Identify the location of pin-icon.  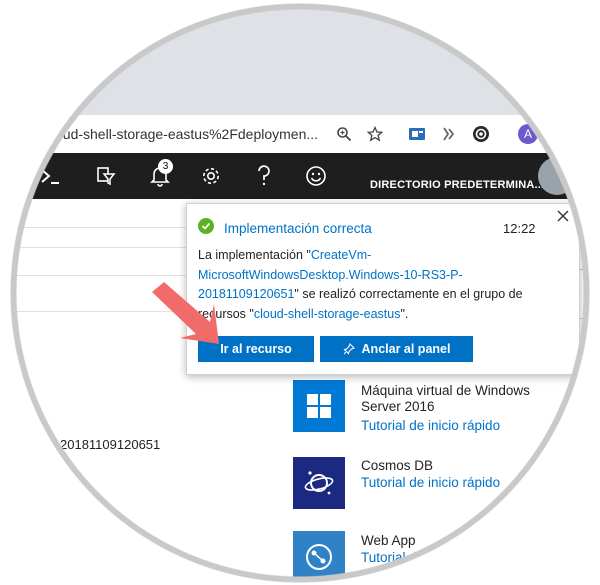
(348, 349).